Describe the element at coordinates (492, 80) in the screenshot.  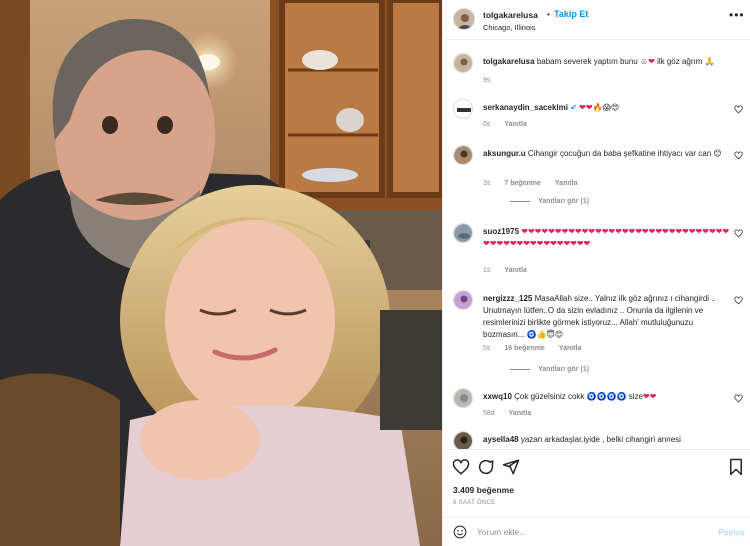
I see `caption-meta: 9s` at that location.